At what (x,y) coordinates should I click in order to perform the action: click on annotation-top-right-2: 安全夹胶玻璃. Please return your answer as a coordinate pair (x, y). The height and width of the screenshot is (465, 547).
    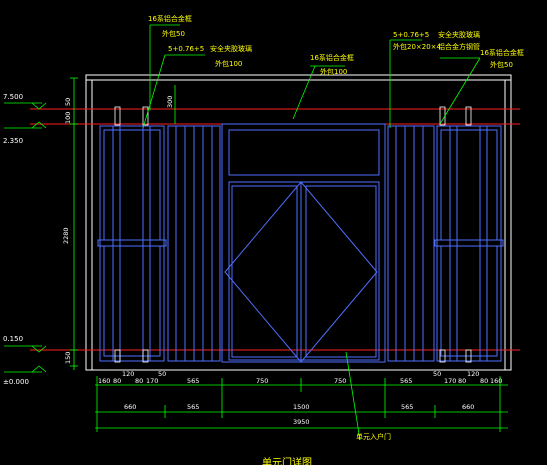
    Looking at the image, I should click on (459, 34).